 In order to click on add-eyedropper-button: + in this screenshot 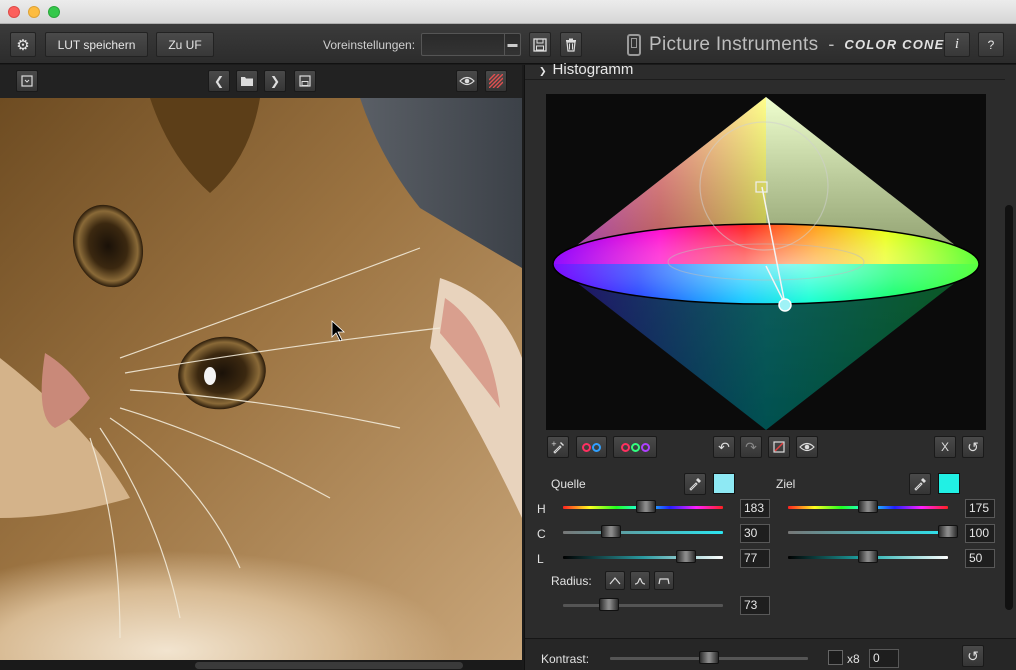, I will do `click(558, 447)`.